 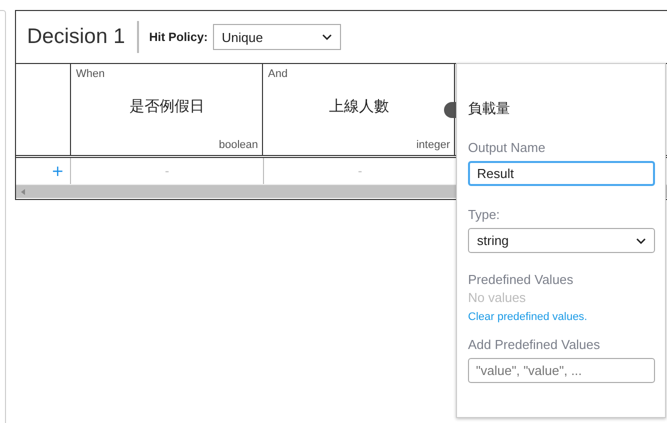 I want to click on decision-title: Decision 1, so click(x=76, y=37).